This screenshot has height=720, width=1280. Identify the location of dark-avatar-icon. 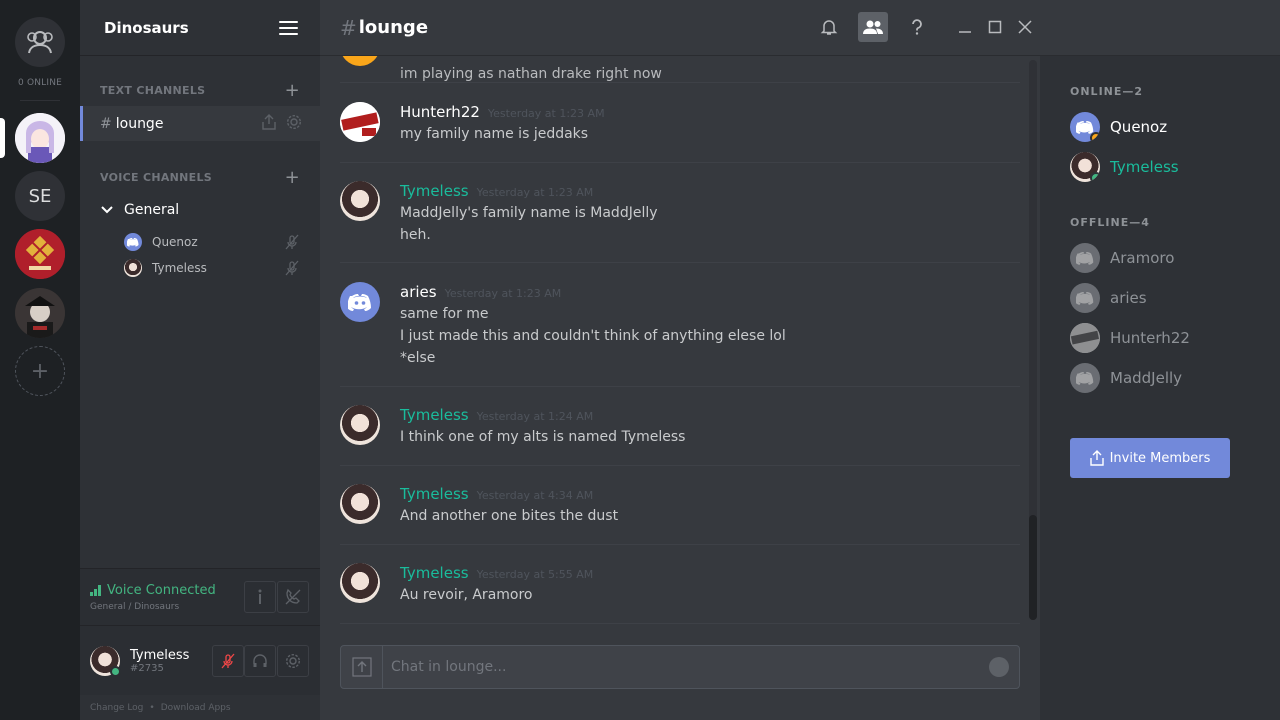
(40, 313).